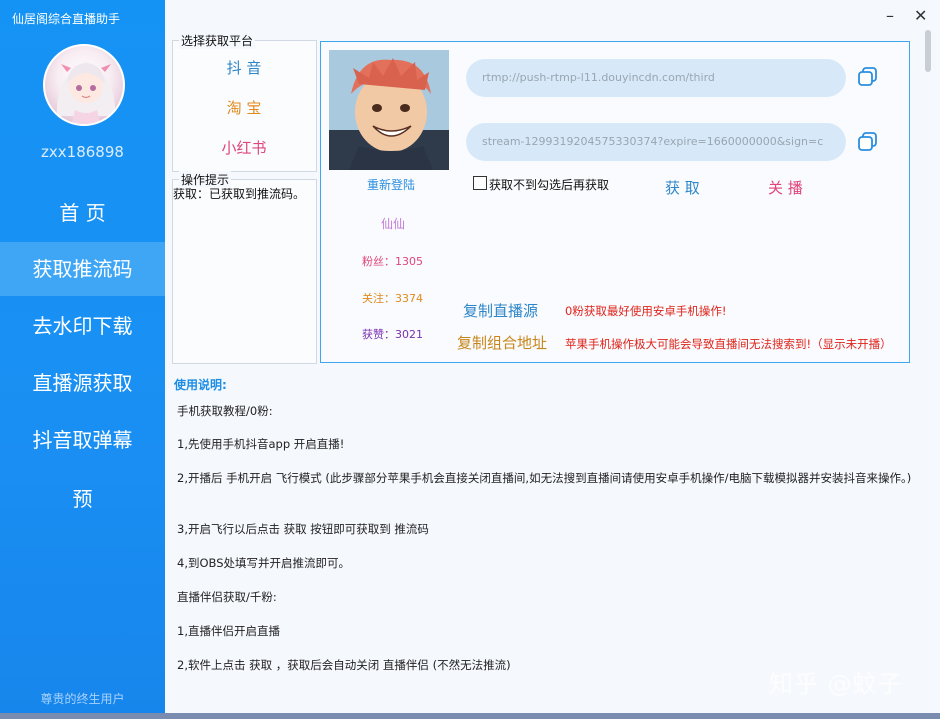 This screenshot has height=719, width=940. I want to click on nav-remove-watermark: 去水印下载, so click(82, 326).